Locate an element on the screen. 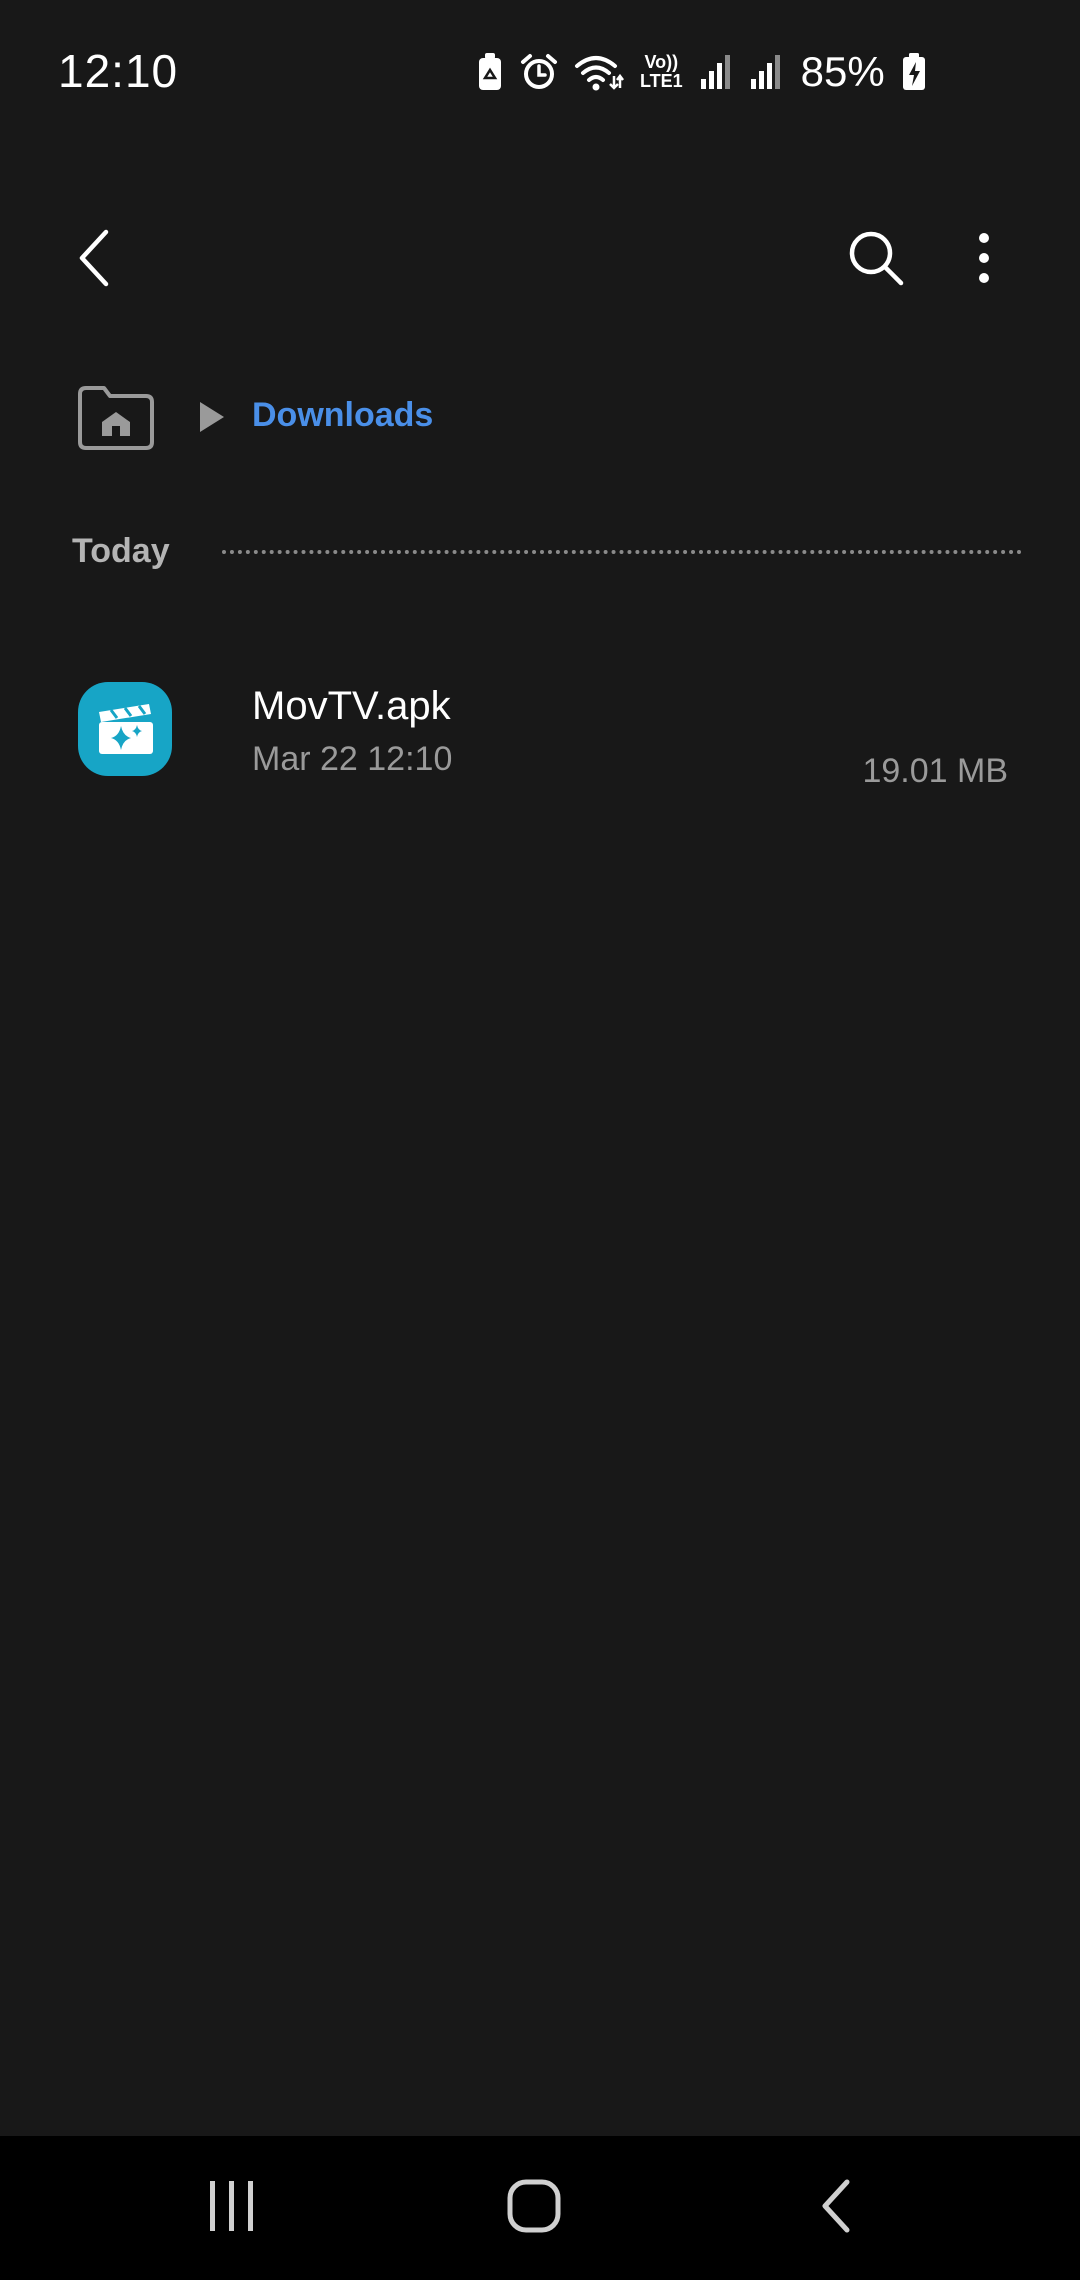  breadcrumb-home-button is located at coordinates (116, 418).